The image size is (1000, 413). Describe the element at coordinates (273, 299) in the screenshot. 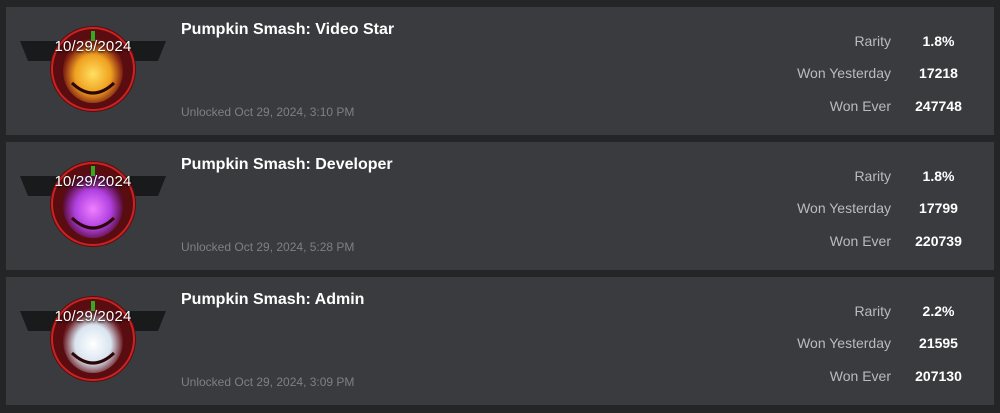

I see `achievement-title: Pumpkin Smash: Admin` at that location.